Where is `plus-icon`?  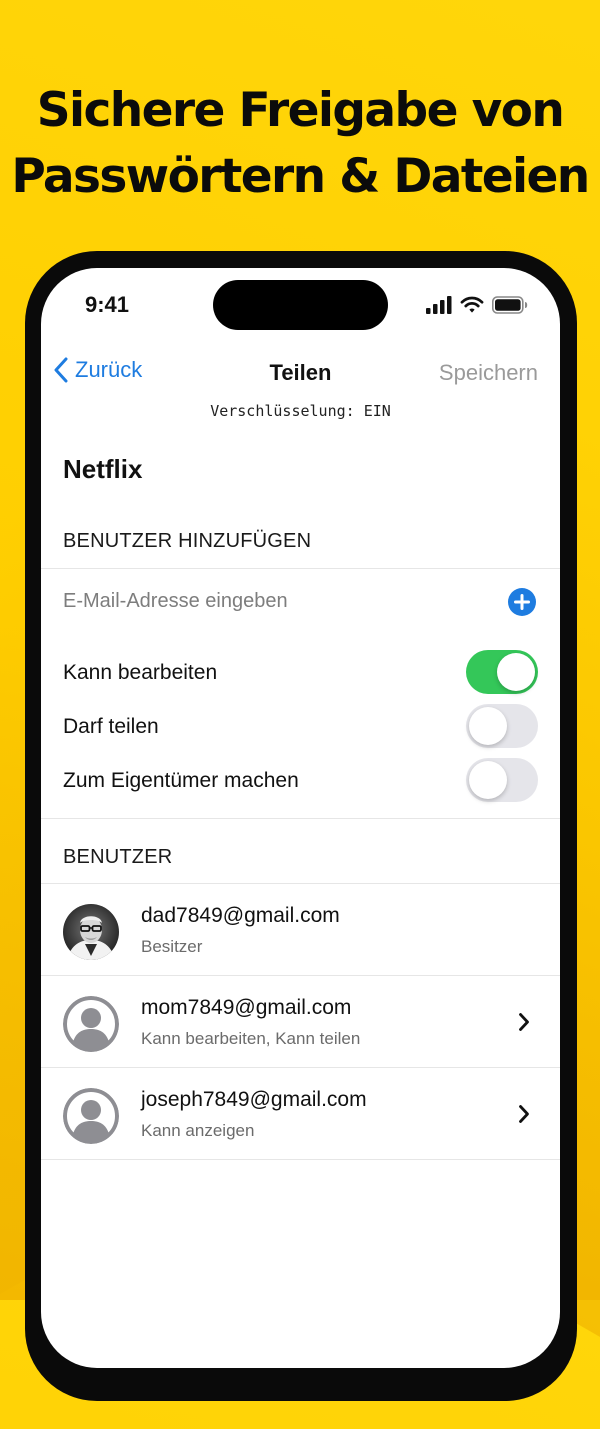 plus-icon is located at coordinates (522, 602).